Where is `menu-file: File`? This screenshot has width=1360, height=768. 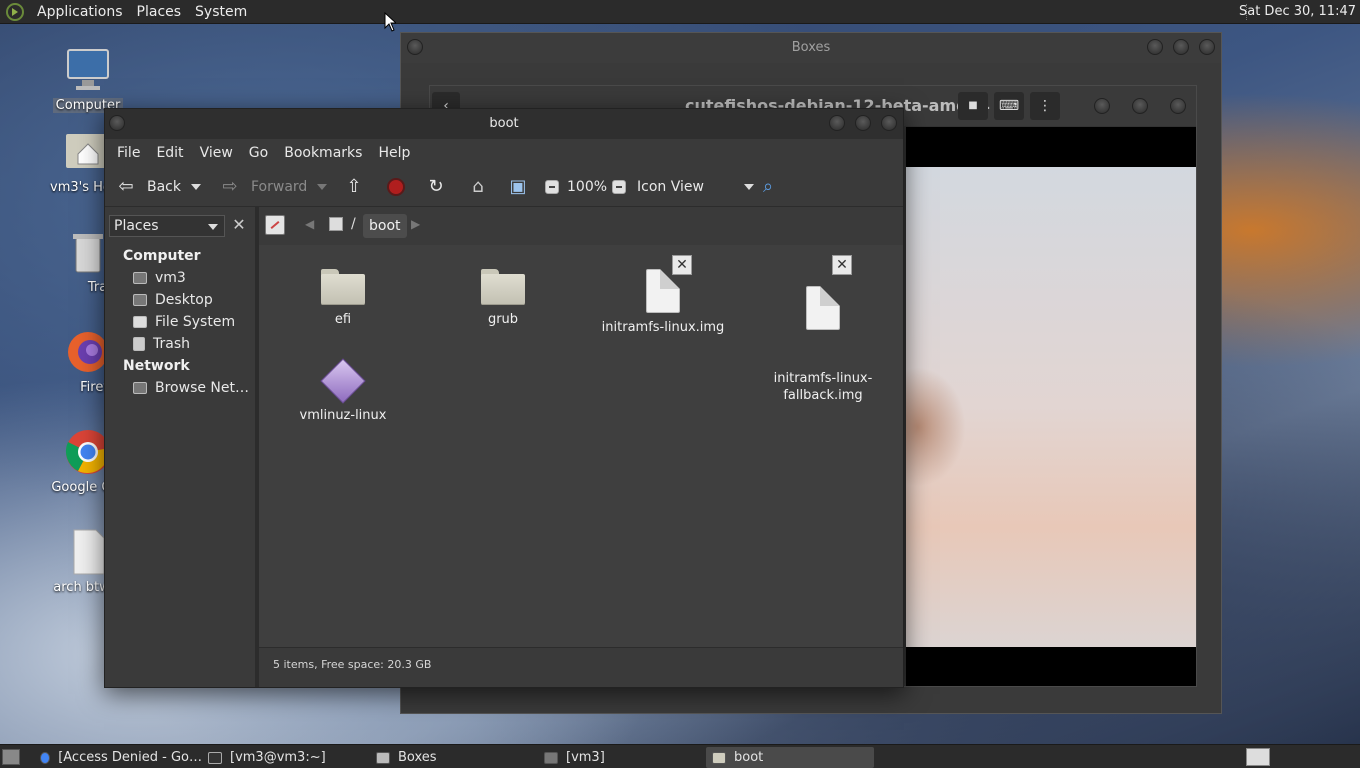
menu-file: File is located at coordinates (128, 153).